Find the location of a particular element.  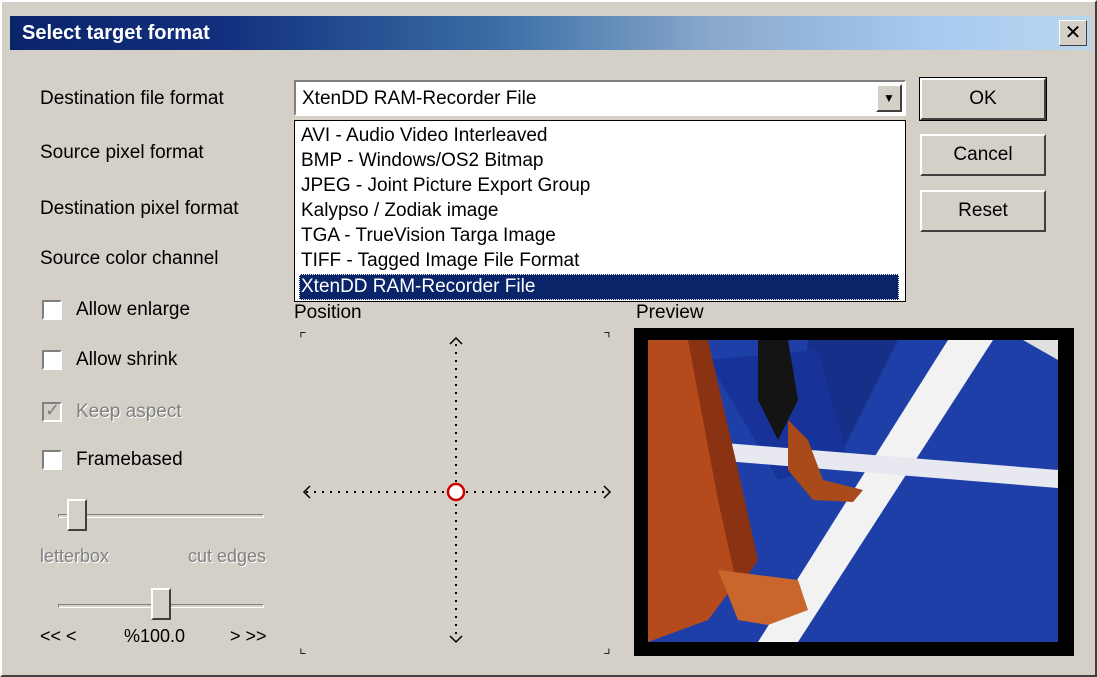

preview-label: Preview is located at coordinates (670, 312).